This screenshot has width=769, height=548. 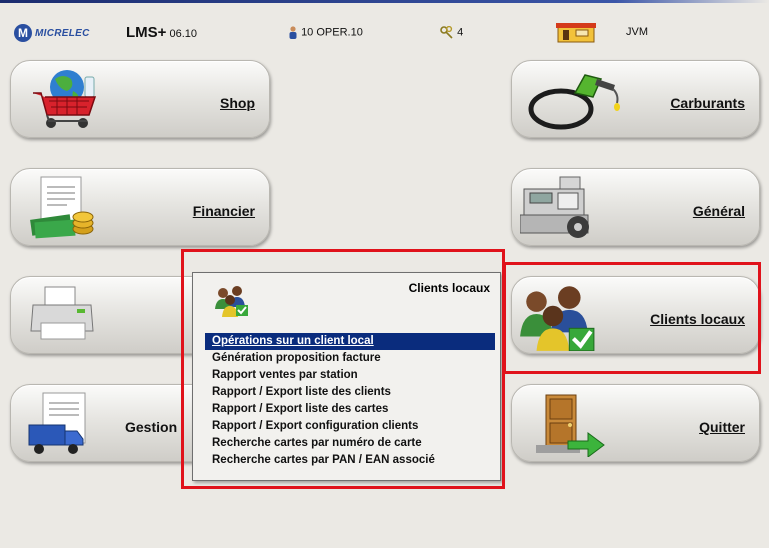 I want to click on keys-count: 4, so click(x=460, y=32).